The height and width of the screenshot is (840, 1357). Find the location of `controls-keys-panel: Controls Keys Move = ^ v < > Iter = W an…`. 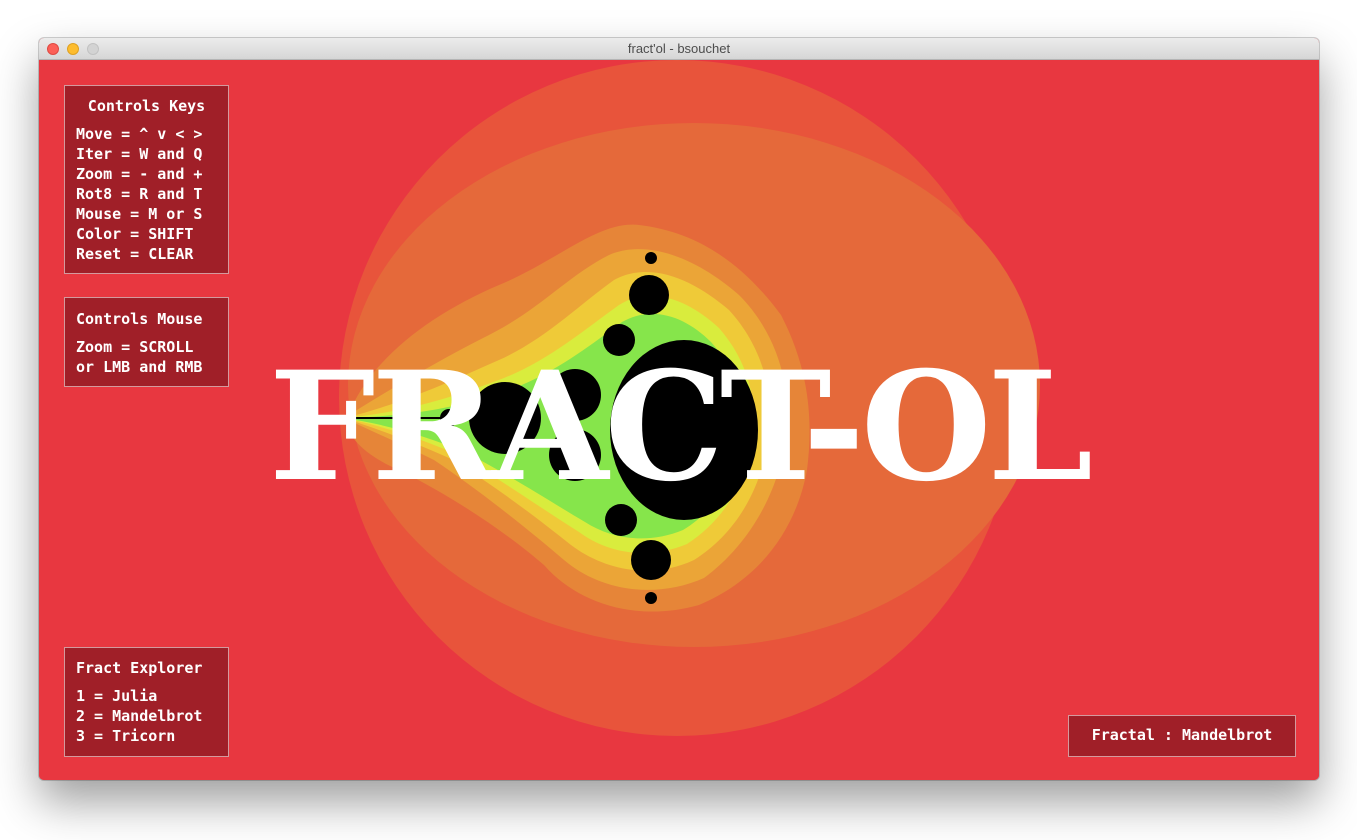

controls-keys-panel: Controls Keys Move = ^ v < > Iter = W an… is located at coordinates (146, 179).